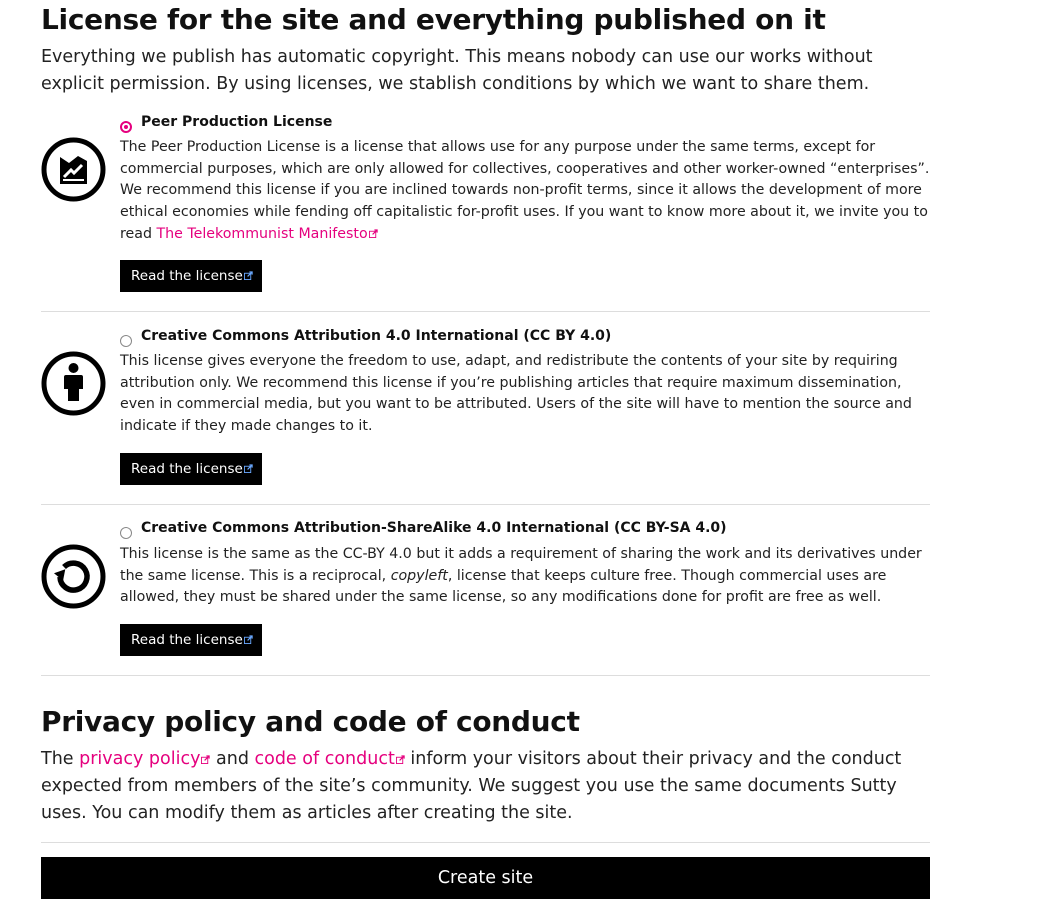  Describe the element at coordinates (126, 533) in the screenshot. I see `license-radio-cc-by-sa` at that location.